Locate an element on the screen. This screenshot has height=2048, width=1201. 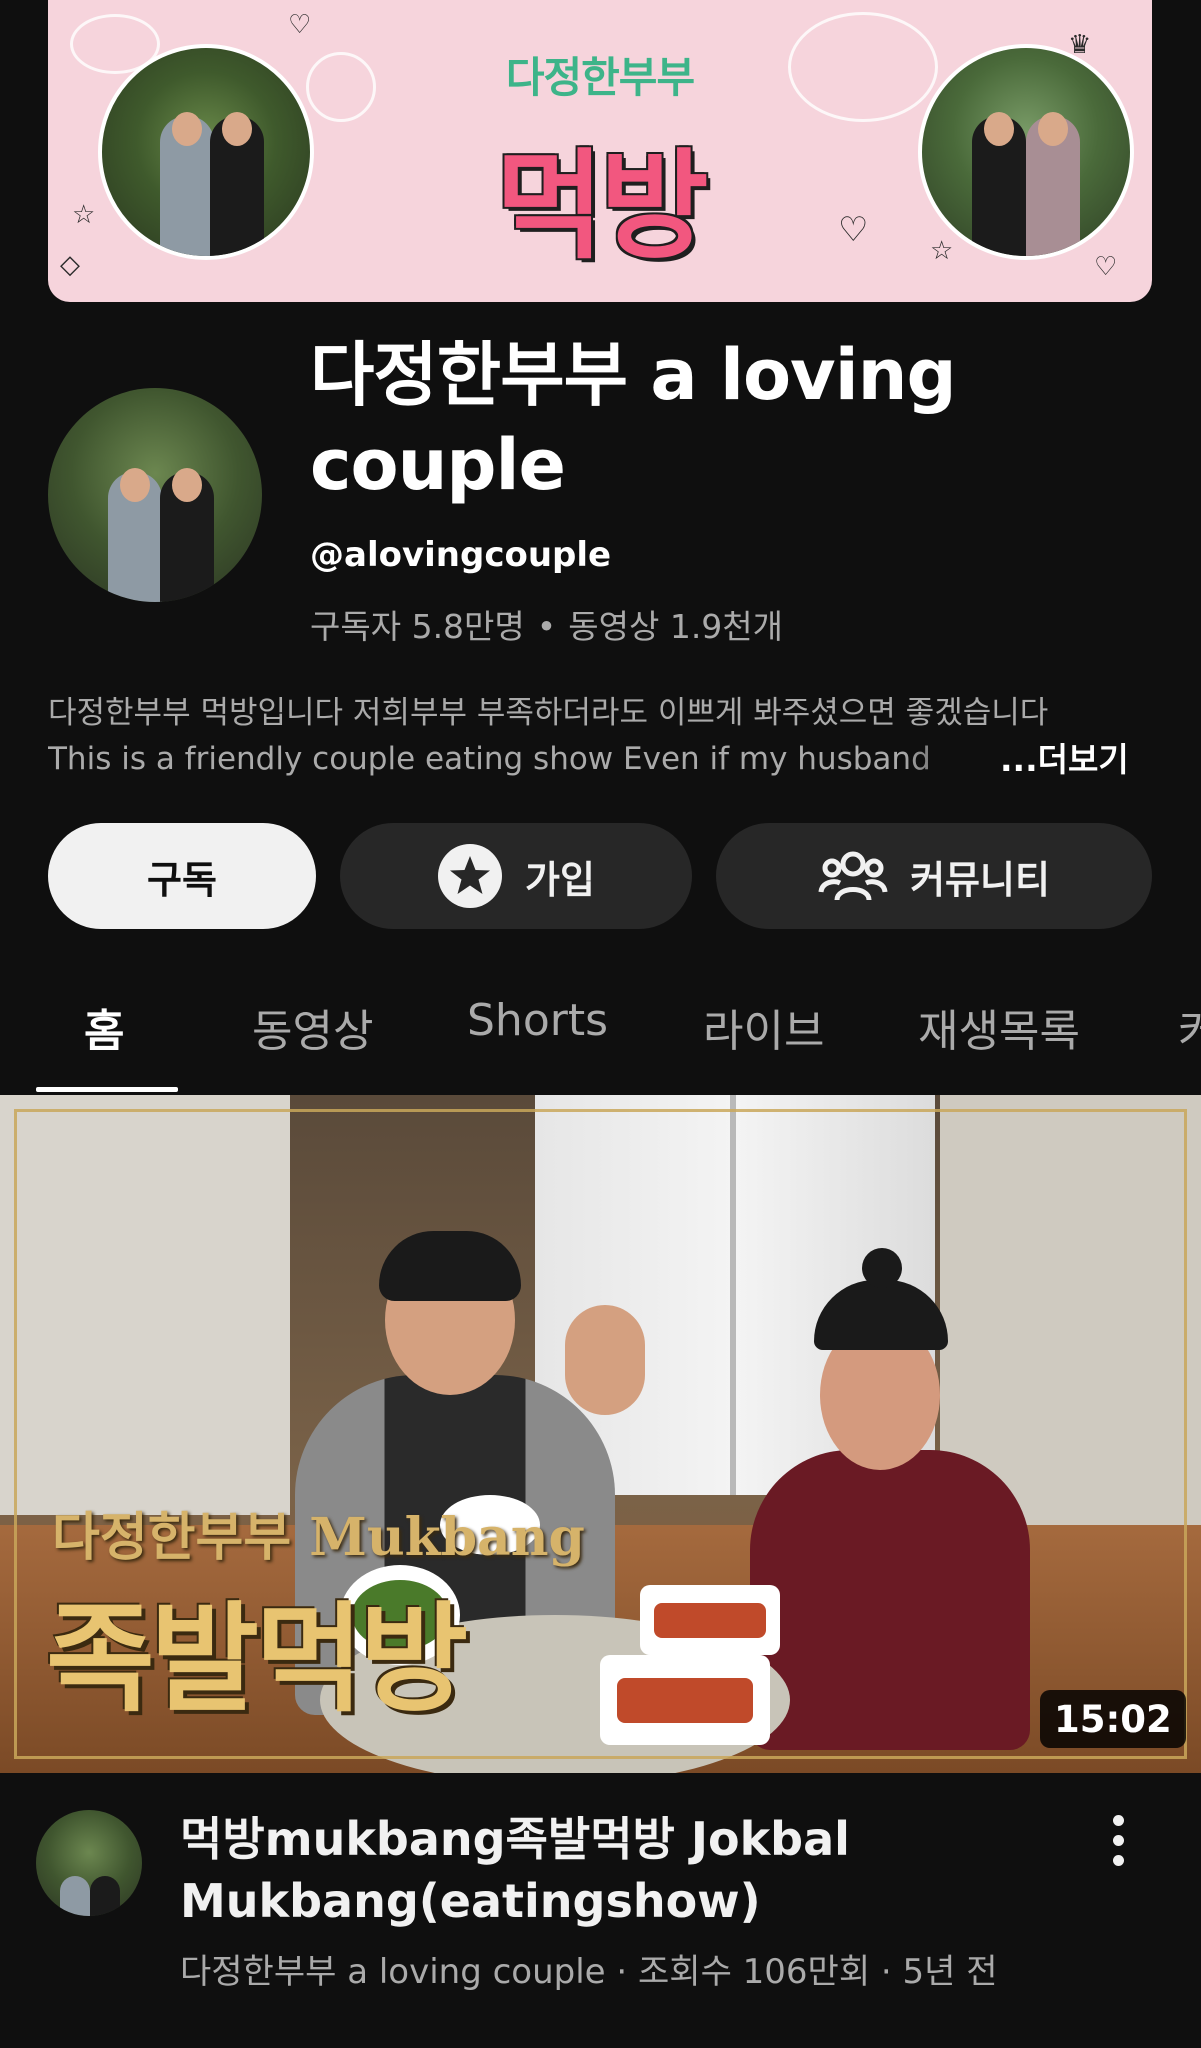
community-label: 커뮤니티 is located at coordinates (980, 879).